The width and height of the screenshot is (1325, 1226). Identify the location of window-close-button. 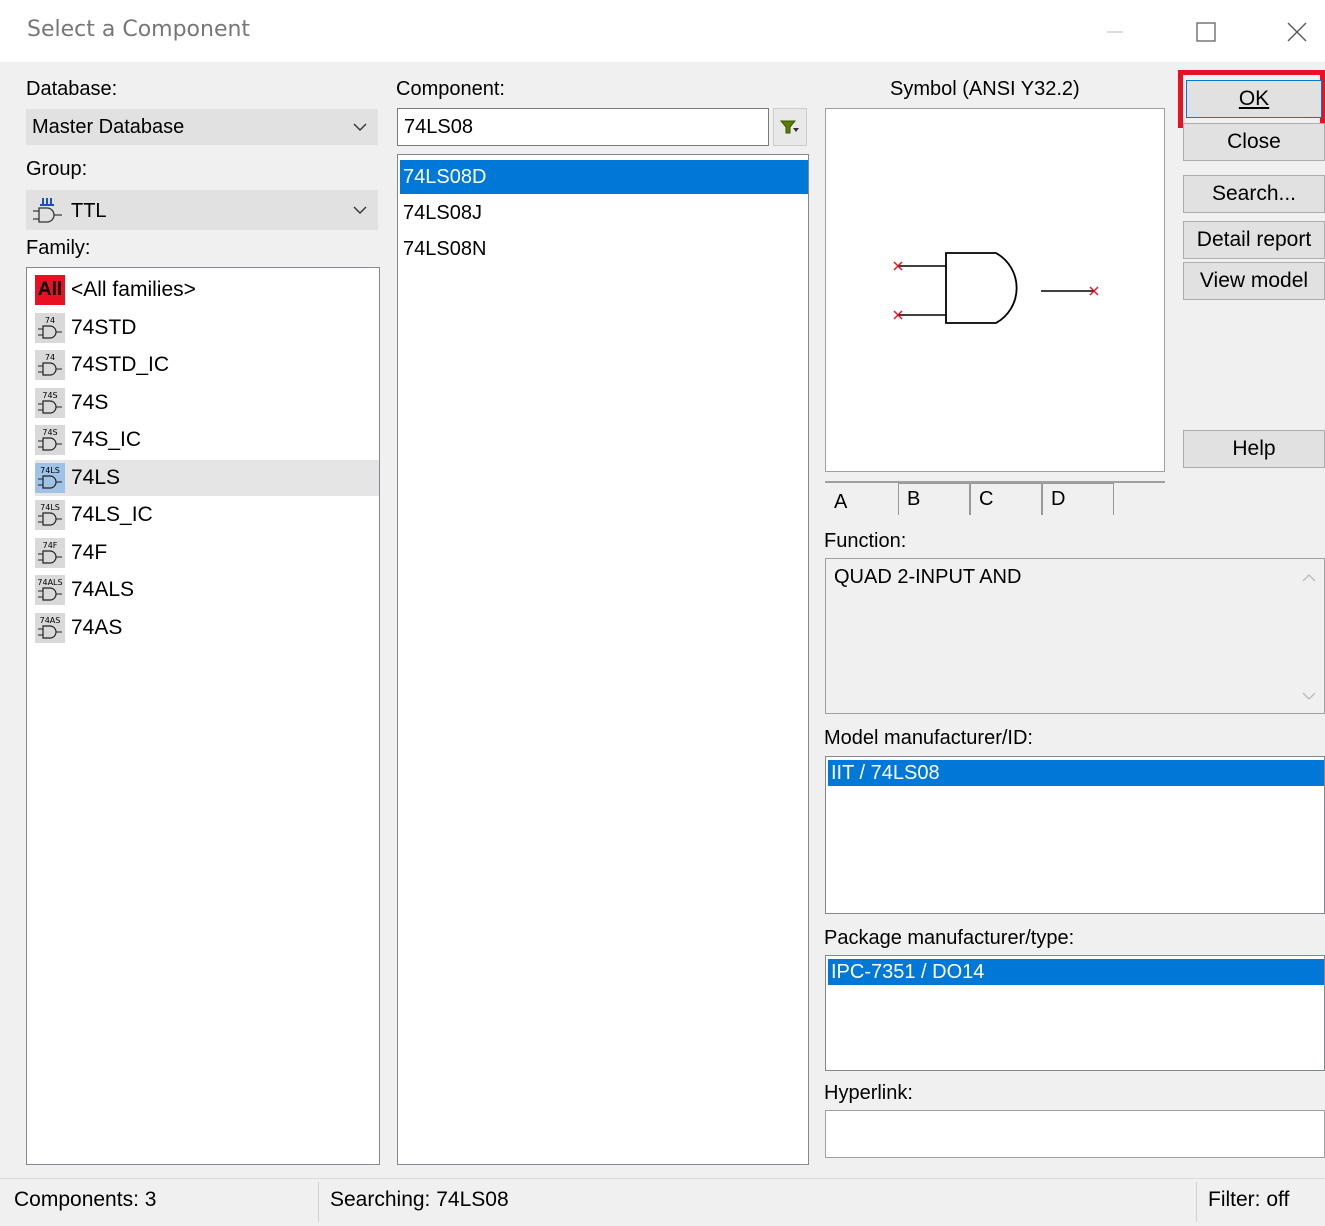
(1297, 32).